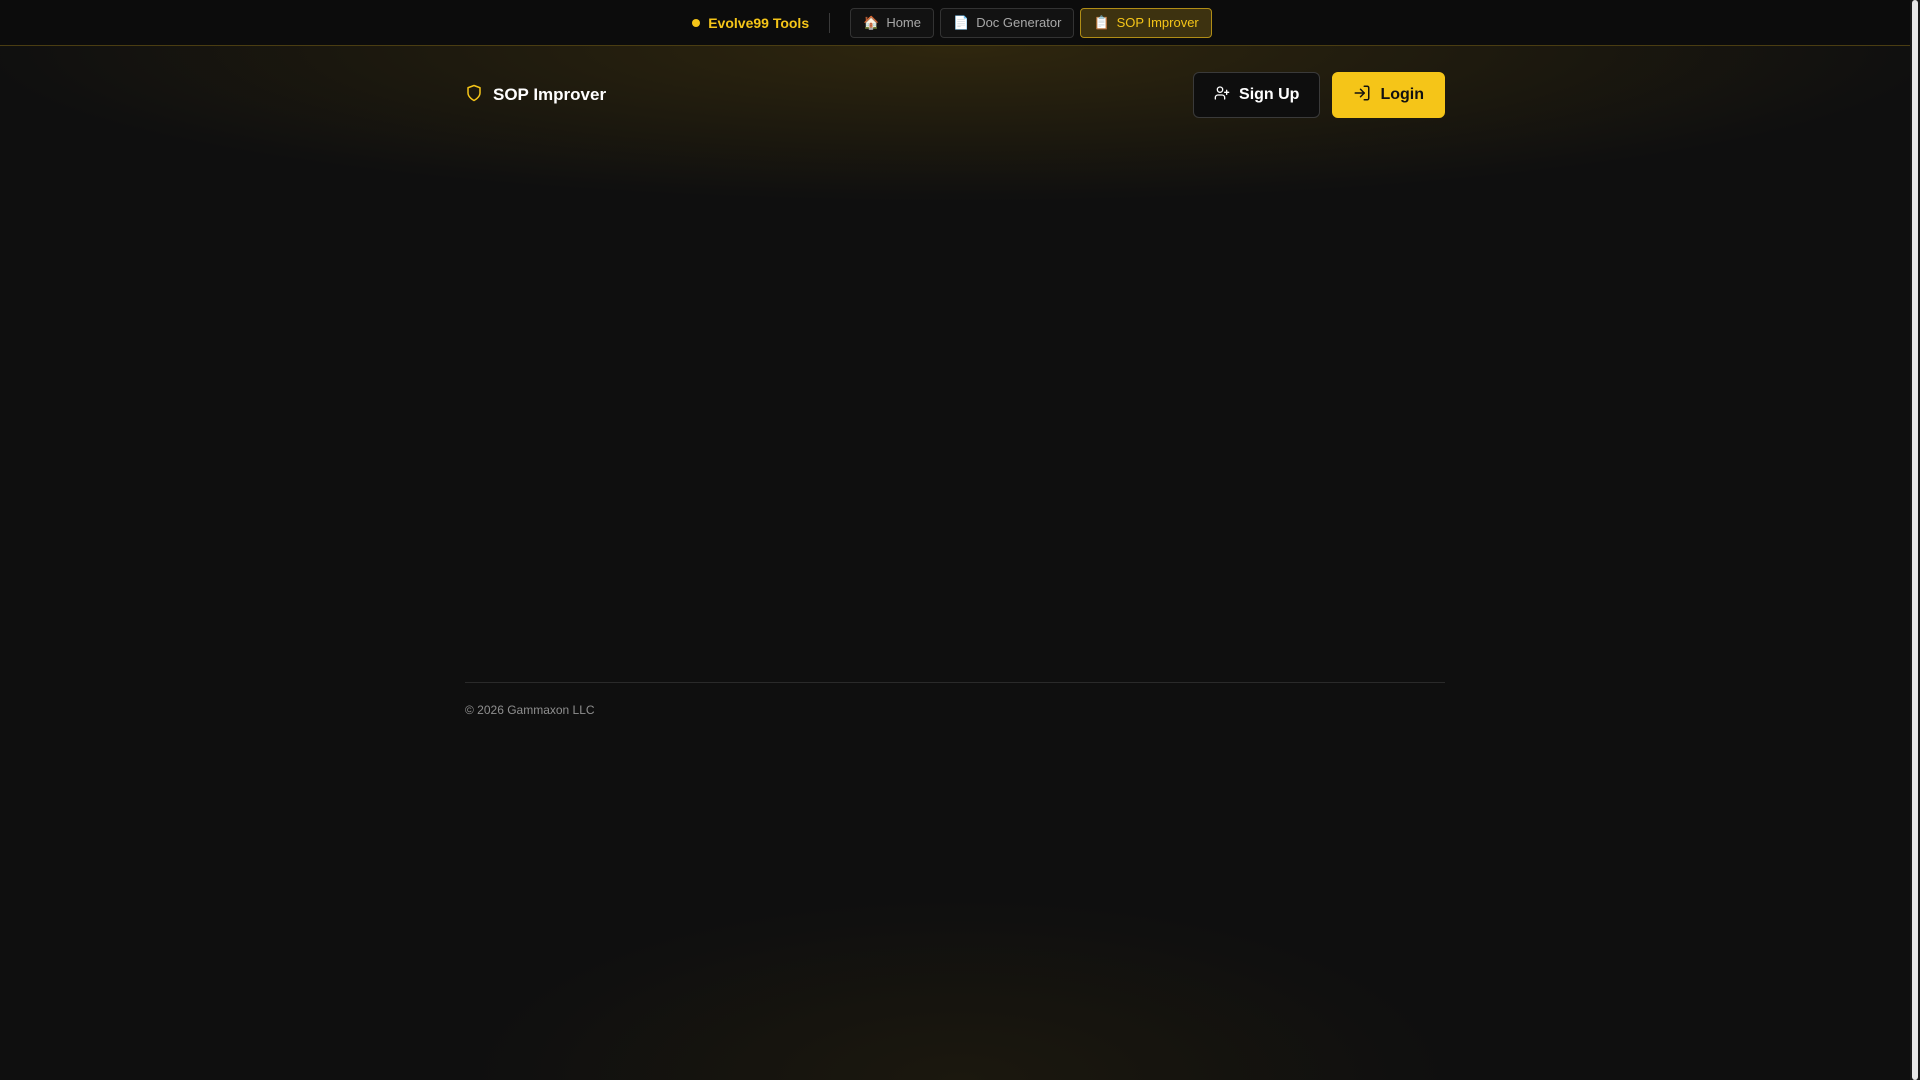 The image size is (1920, 1080). What do you see at coordinates (955, 95) in the screenshot?
I see `app-header: SOP Improver Sign Up Login` at bounding box center [955, 95].